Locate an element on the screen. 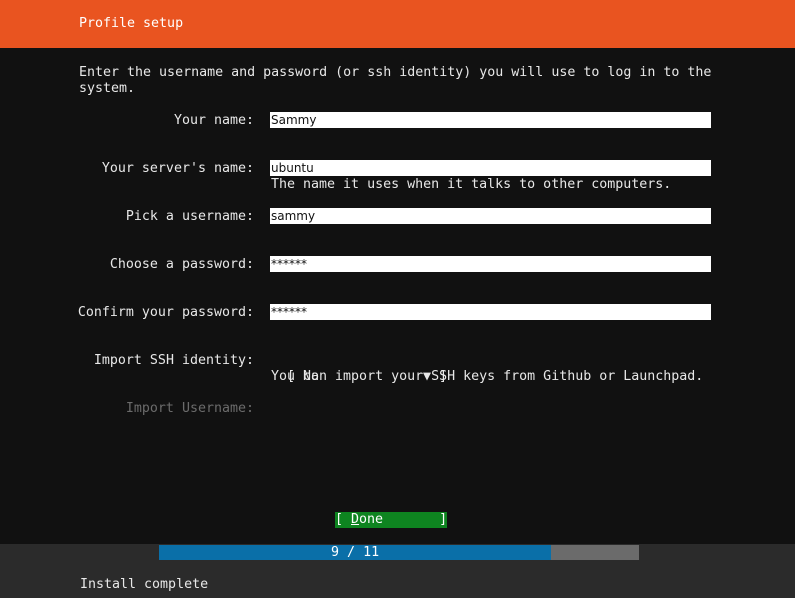 The height and width of the screenshot is (598, 795). password-input: ****** is located at coordinates (490, 264).